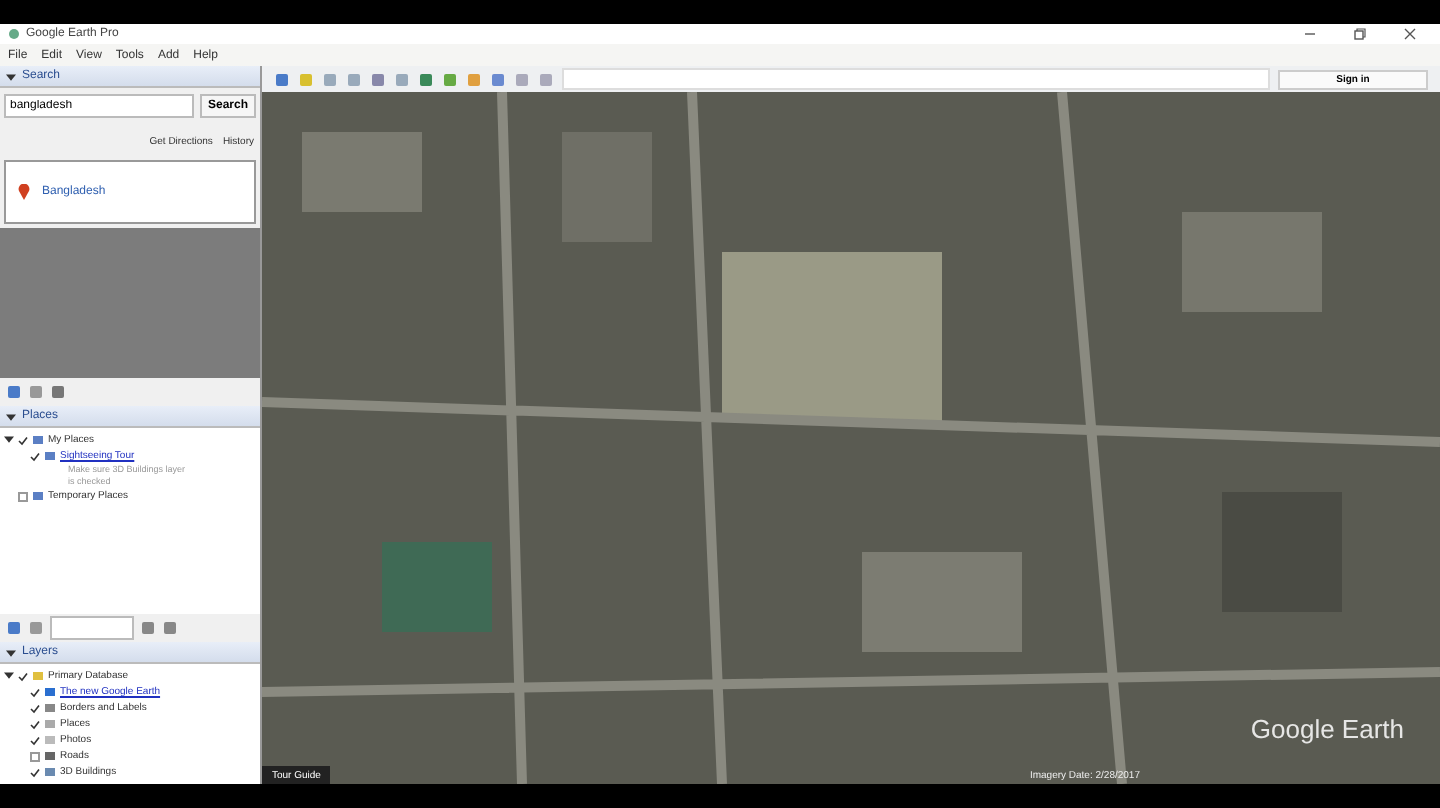 The height and width of the screenshot is (808, 1440). Describe the element at coordinates (1327, 729) in the screenshot. I see `map-logo: Google Earth` at that location.